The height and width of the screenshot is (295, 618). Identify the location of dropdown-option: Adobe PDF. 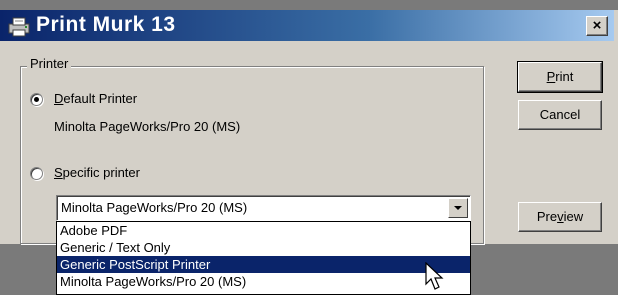
(263, 230).